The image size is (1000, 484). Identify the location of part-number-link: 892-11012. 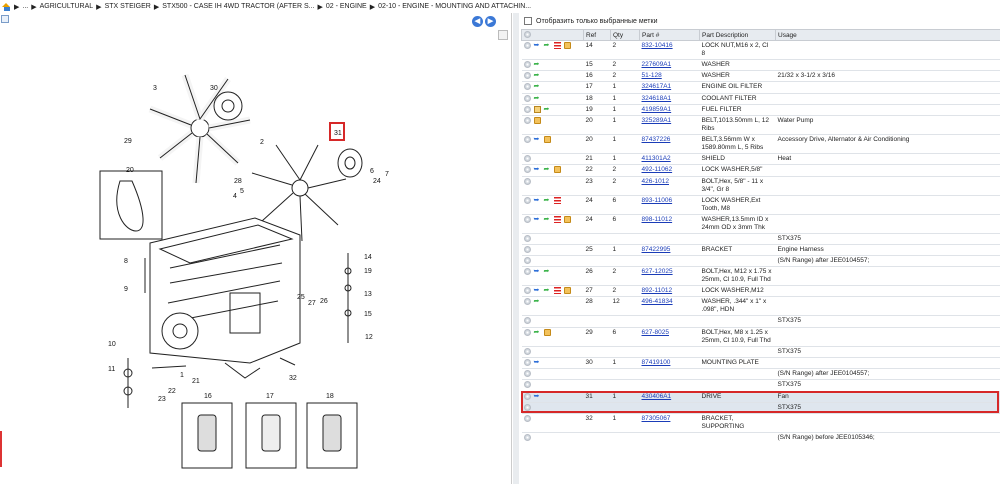
(657, 290).